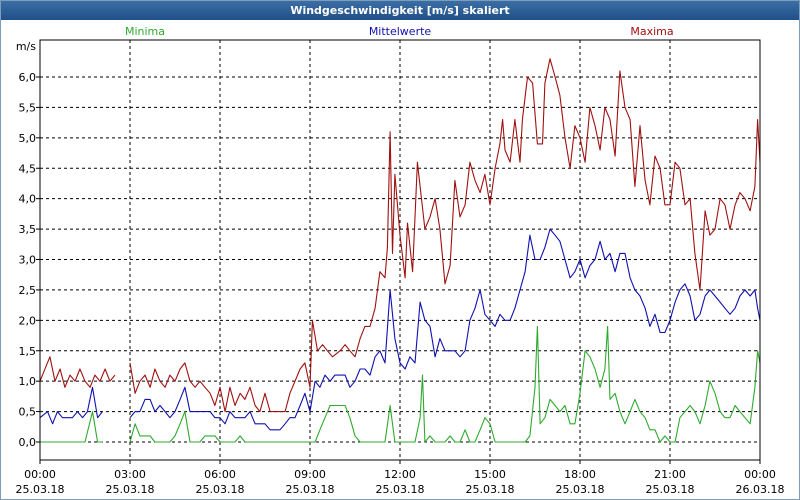 This screenshot has height=500, width=800. Describe the element at coordinates (28, 229) in the screenshot. I see `y-tick-label: 3,5` at that location.